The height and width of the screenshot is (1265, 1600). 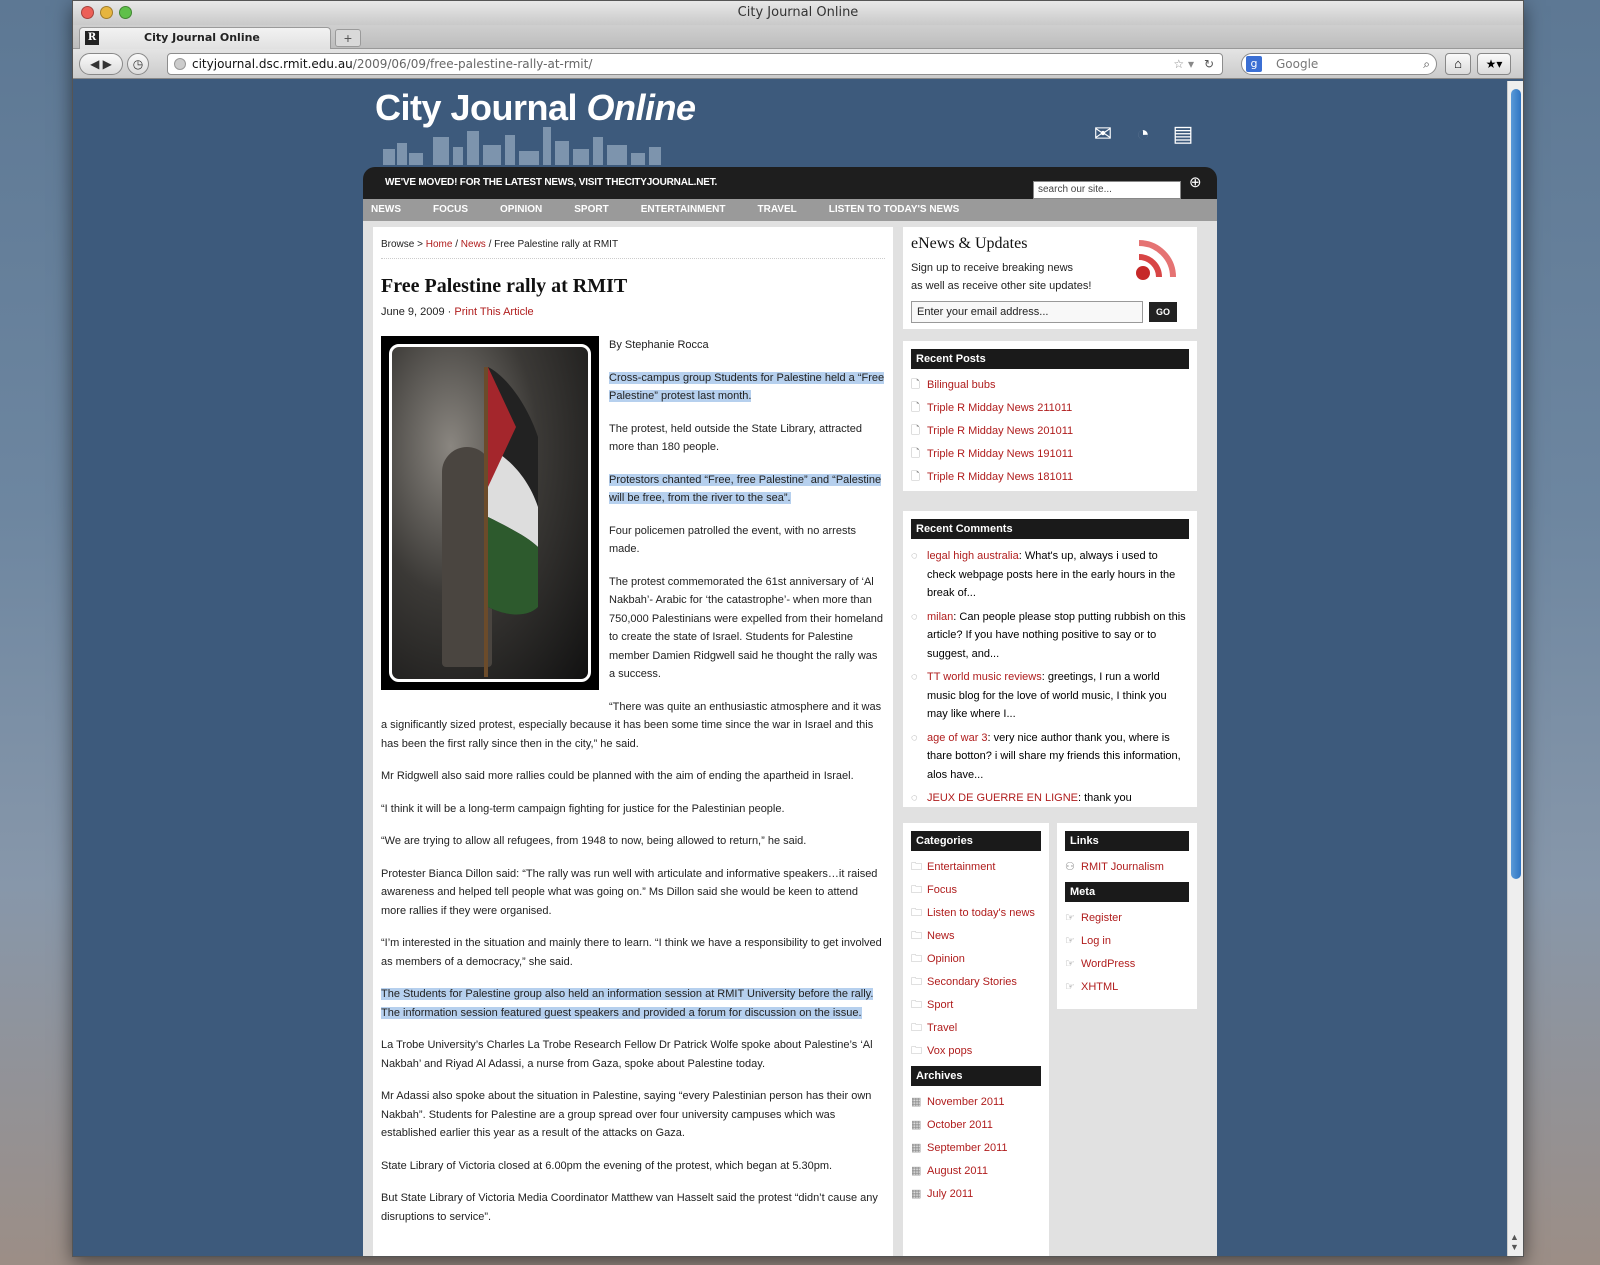 What do you see at coordinates (1127, 918) in the screenshot?
I see `meta-item: ☞ Register` at bounding box center [1127, 918].